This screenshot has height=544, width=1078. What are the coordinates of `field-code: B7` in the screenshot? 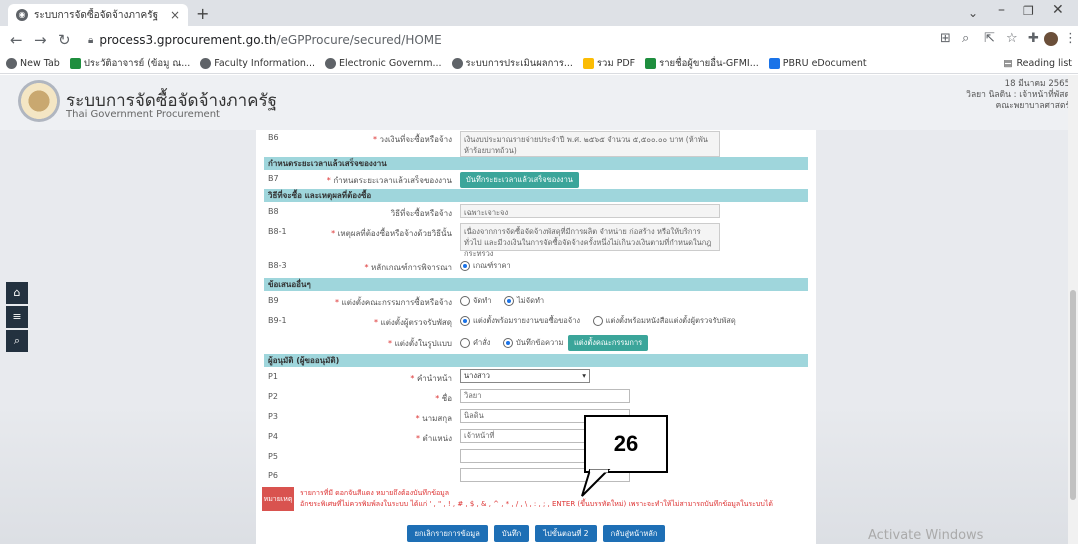 It's located at (273, 178).